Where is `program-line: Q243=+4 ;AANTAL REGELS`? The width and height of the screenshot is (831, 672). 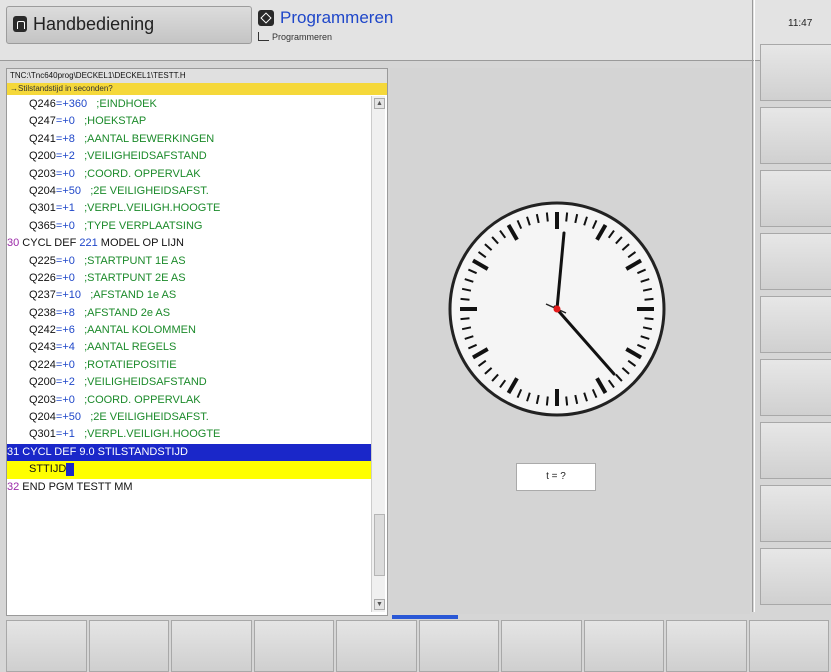
program-line: Q243=+4 ;AANTAL REGELS is located at coordinates (189, 347).